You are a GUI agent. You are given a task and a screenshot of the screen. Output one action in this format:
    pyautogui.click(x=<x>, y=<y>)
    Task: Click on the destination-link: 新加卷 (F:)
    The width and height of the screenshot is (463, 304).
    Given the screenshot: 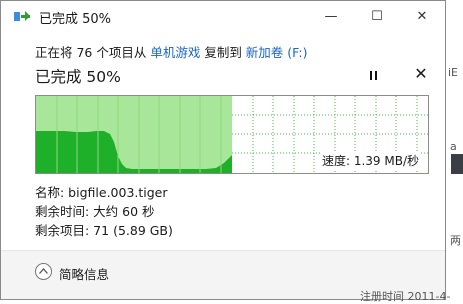 What is the action you would take?
    pyautogui.click(x=277, y=52)
    